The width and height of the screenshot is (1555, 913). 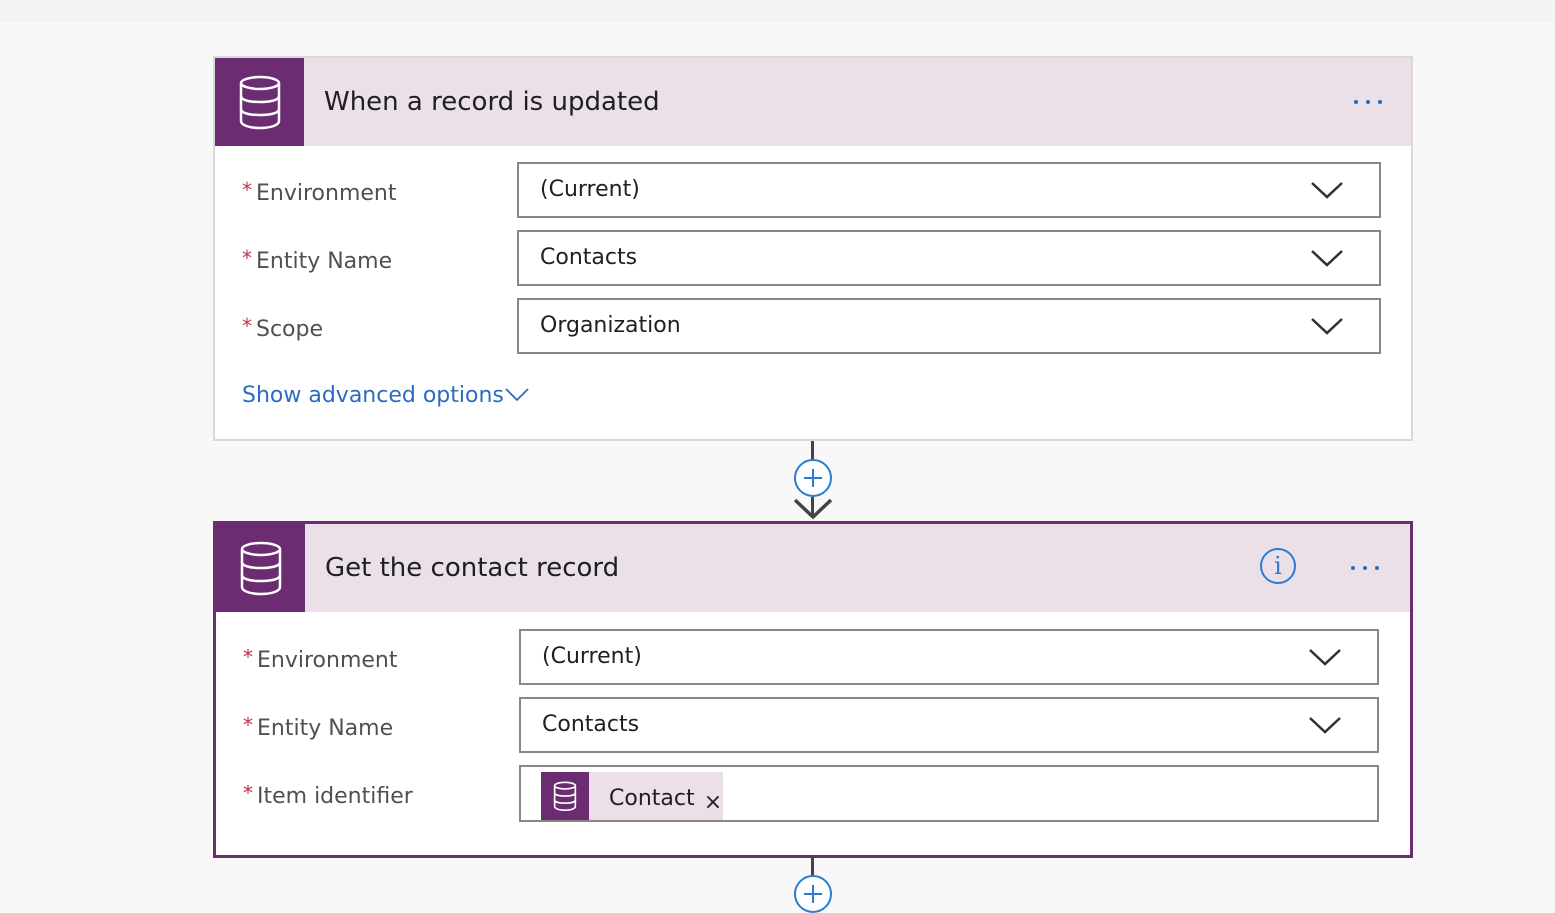 I want to click on advanced-link-label: Show advanced options, so click(x=373, y=395).